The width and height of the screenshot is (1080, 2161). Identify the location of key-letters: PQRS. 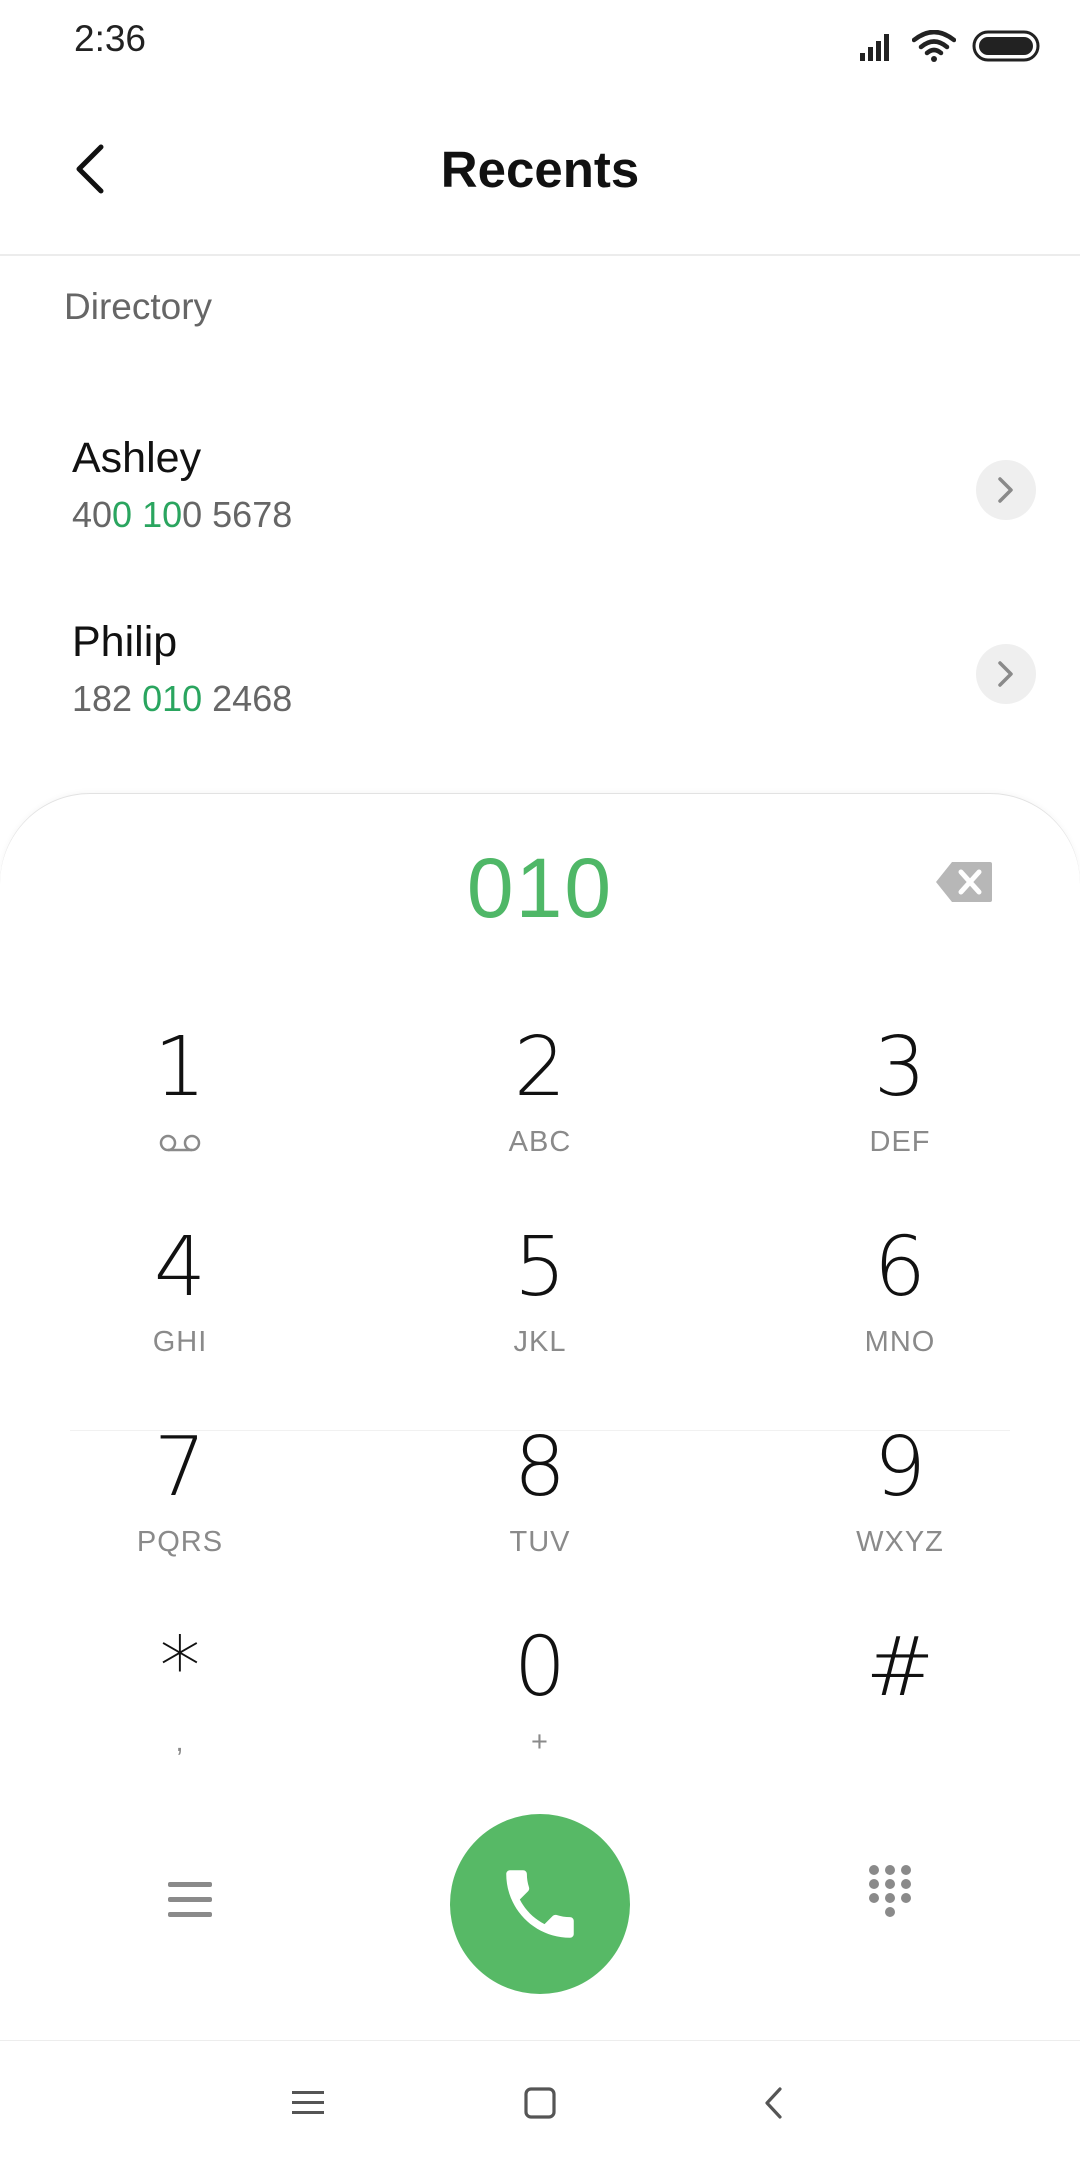
(180, 1542).